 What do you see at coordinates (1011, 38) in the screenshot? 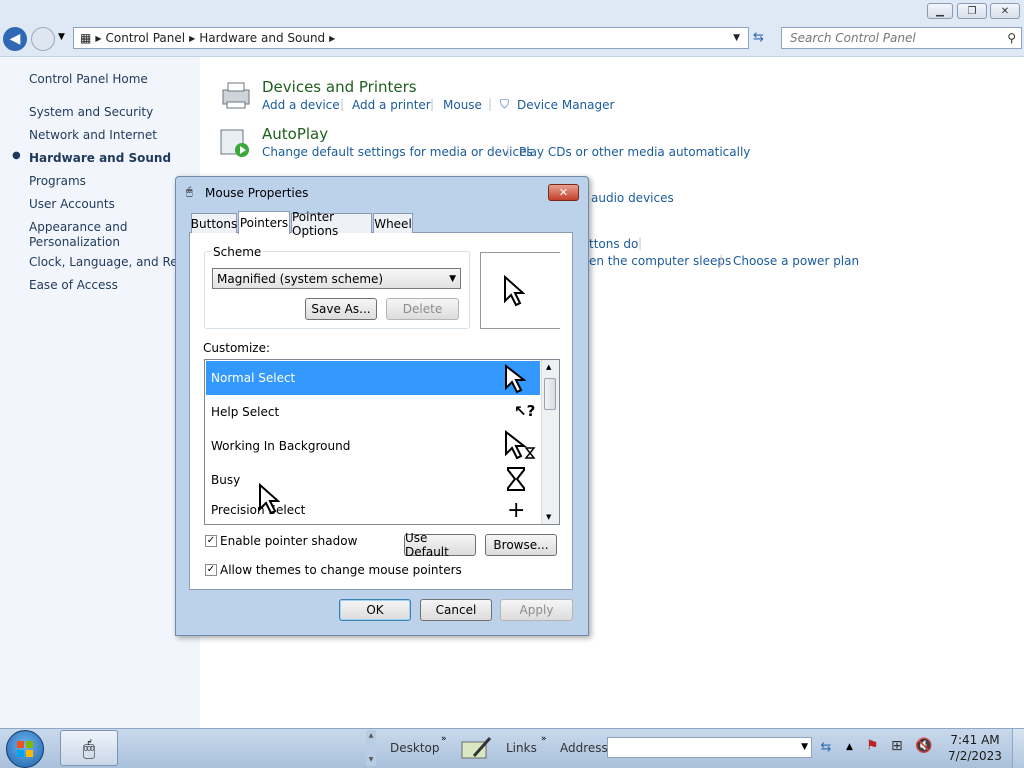
I see `search-icon: ⚲` at bounding box center [1011, 38].